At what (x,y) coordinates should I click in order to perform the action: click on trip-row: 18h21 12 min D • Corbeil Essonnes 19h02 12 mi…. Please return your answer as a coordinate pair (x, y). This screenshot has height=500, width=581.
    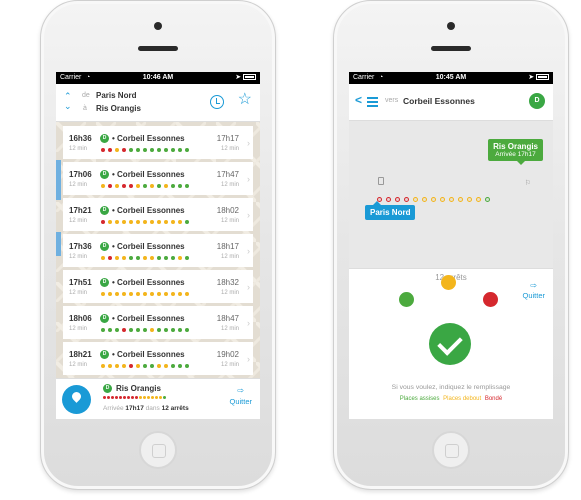
    Looking at the image, I should click on (158, 358).